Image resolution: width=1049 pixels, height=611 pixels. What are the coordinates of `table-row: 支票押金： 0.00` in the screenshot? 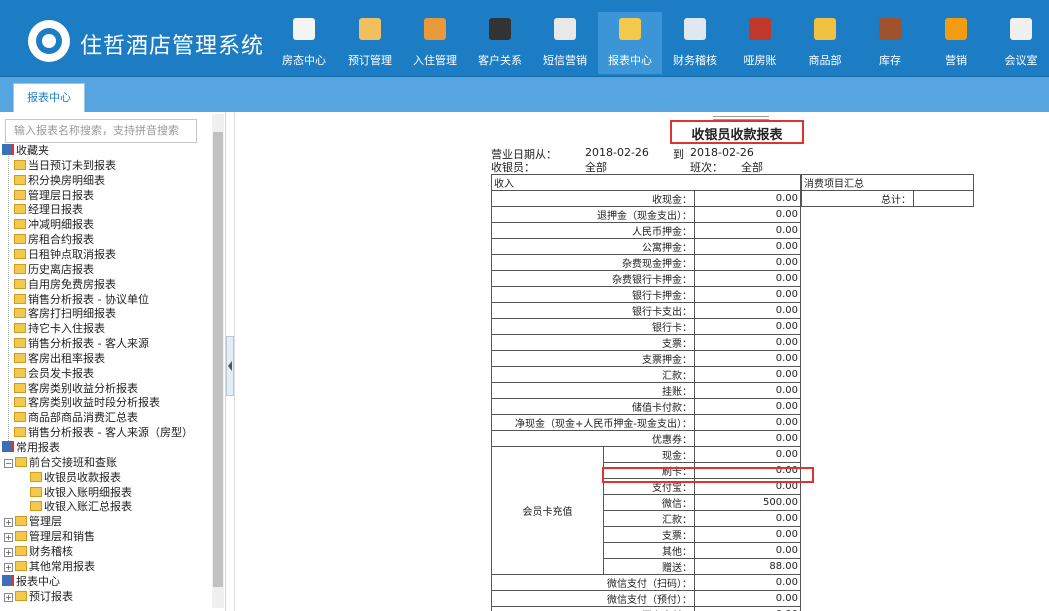 It's located at (646, 358).